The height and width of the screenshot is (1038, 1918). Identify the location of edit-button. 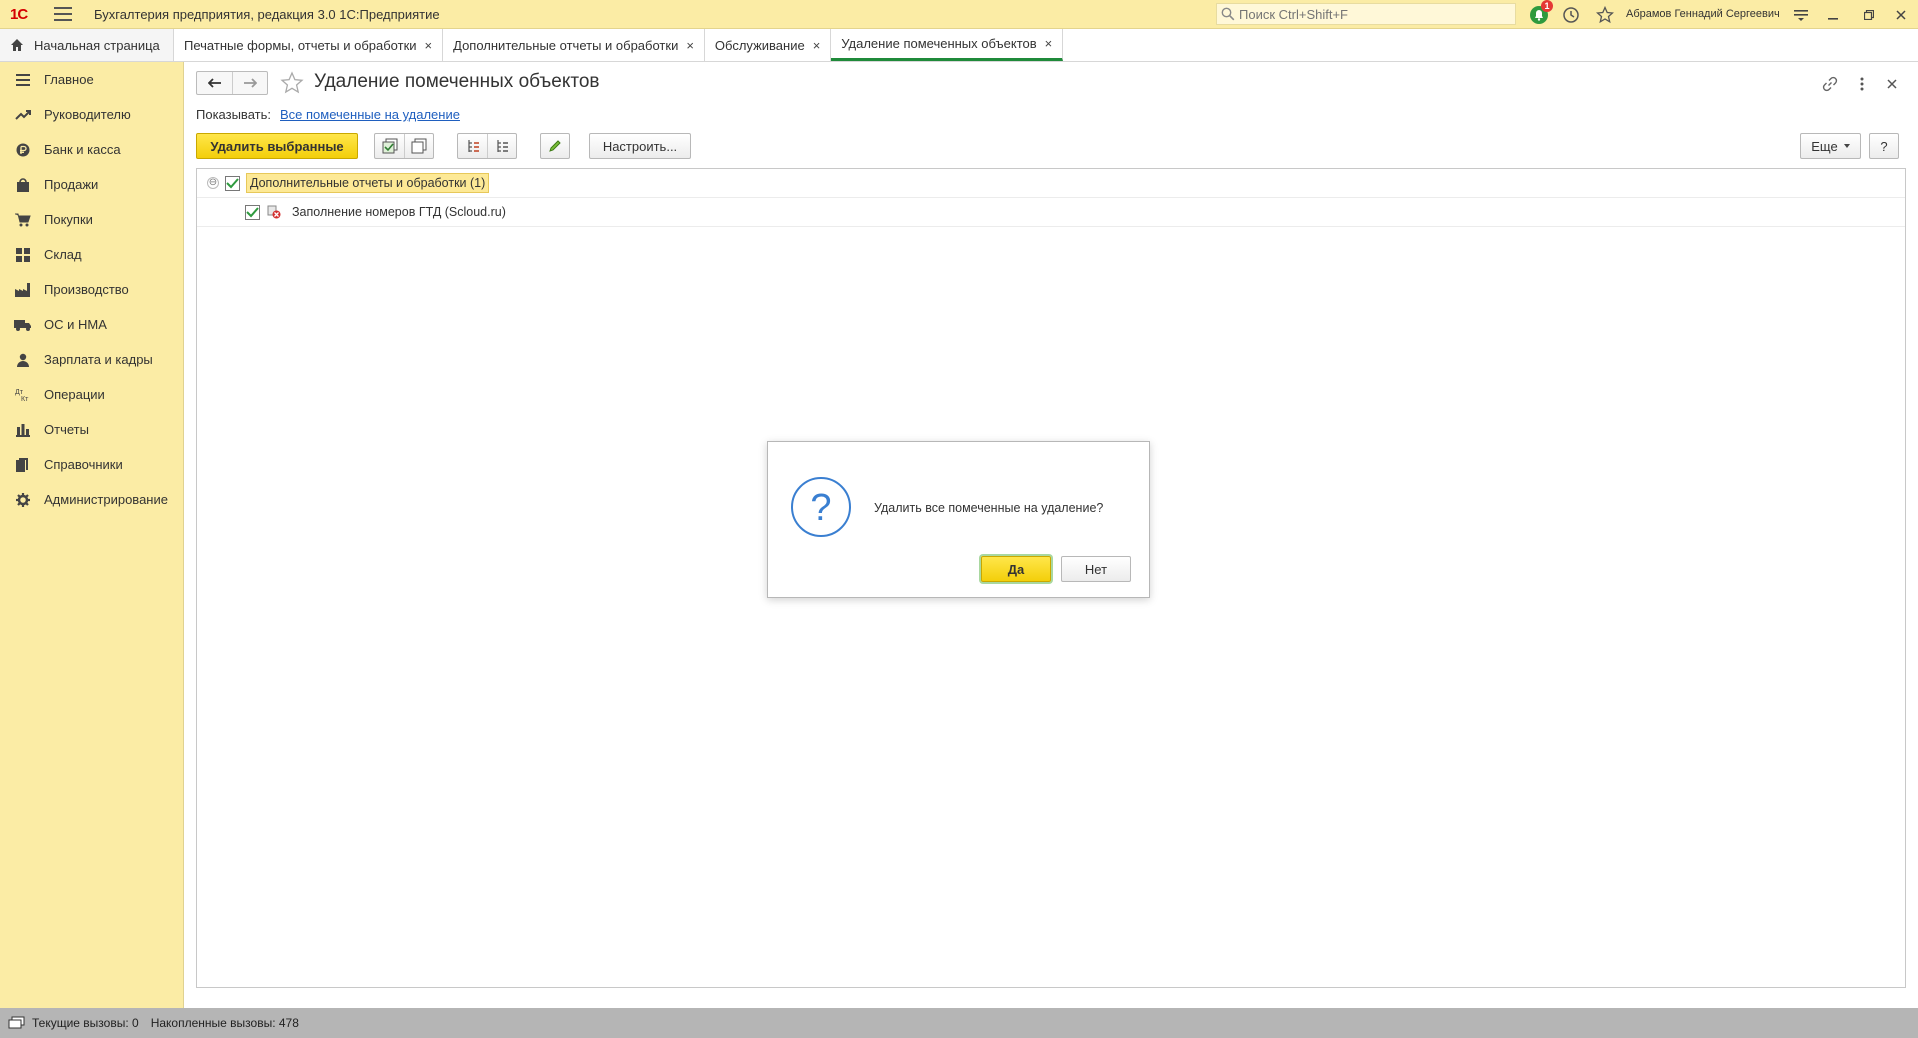
(555, 146).